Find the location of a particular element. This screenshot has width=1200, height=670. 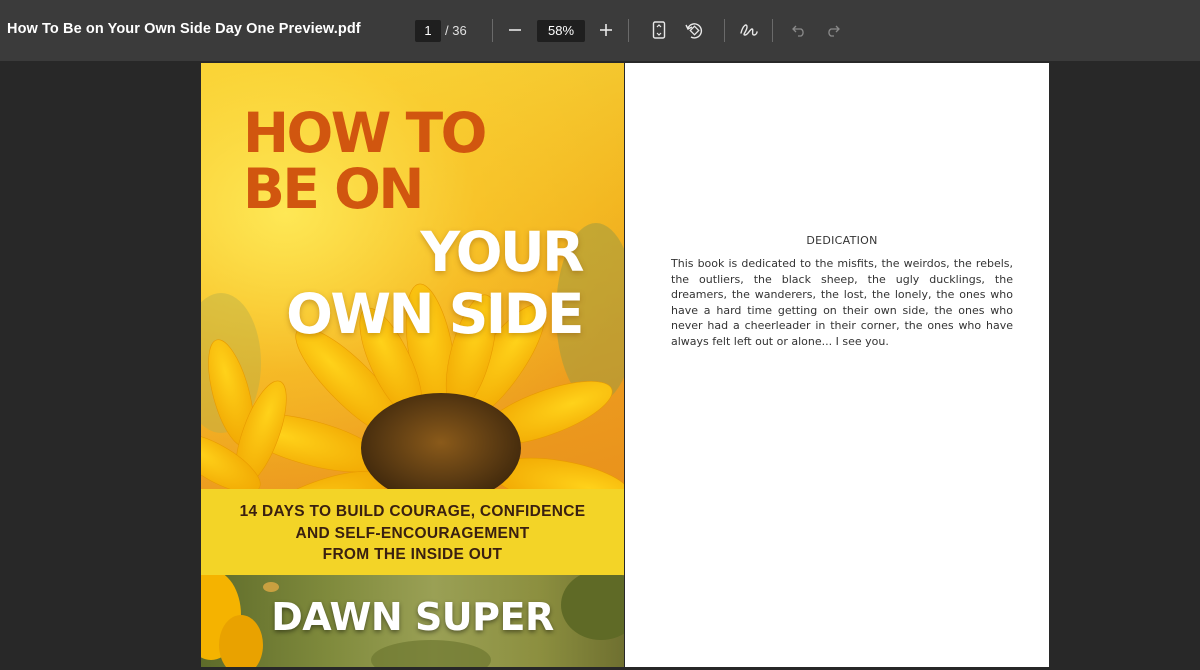

draw-button is located at coordinates (749, 30).